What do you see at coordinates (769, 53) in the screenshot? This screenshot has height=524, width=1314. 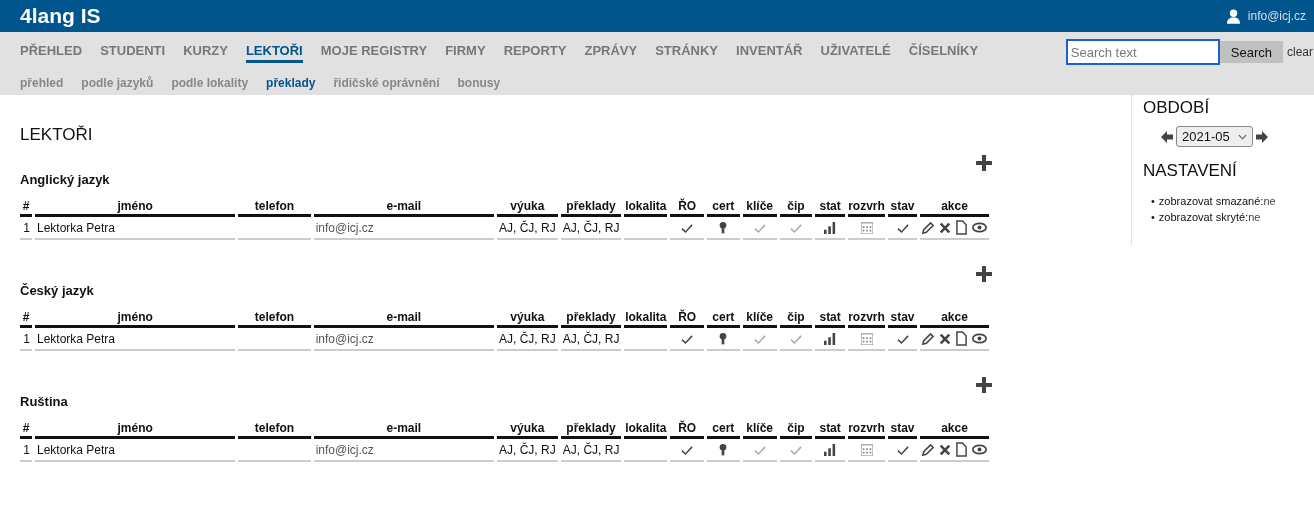 I see `nav-tab: INVENTÁŘ` at bounding box center [769, 53].